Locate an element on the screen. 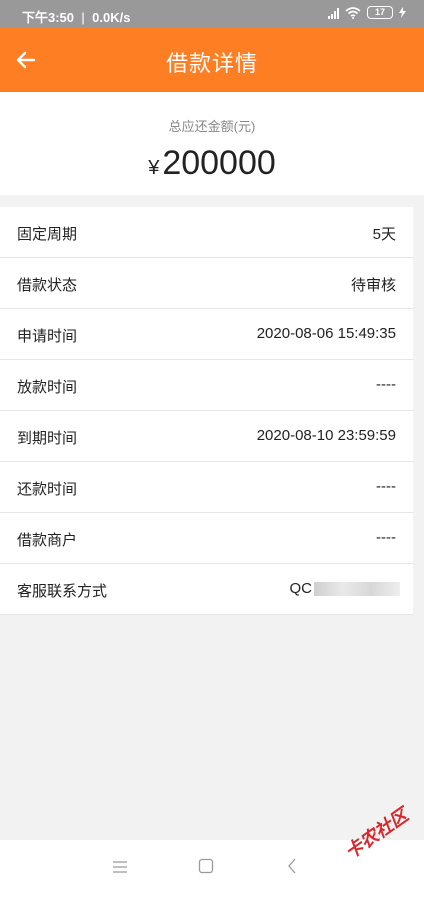 The width and height of the screenshot is (424, 906). detail-row-repay-time: 还款时间 ---- is located at coordinates (206, 487).